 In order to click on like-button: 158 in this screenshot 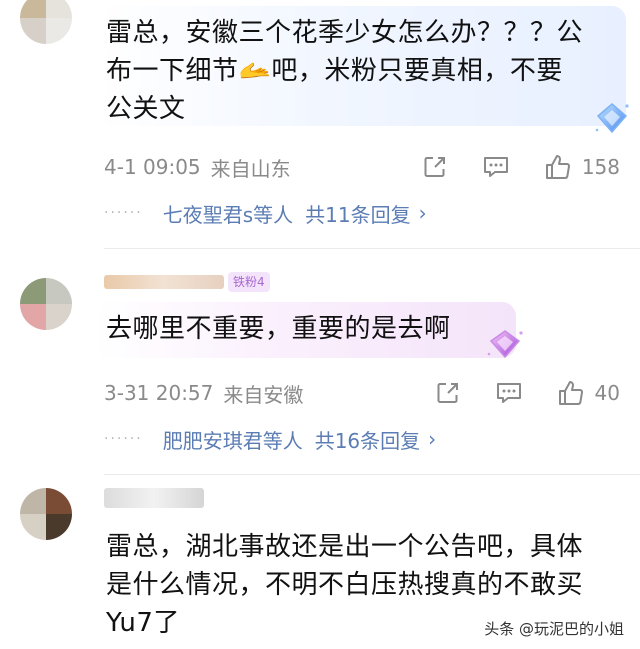, I will do `click(582, 167)`.